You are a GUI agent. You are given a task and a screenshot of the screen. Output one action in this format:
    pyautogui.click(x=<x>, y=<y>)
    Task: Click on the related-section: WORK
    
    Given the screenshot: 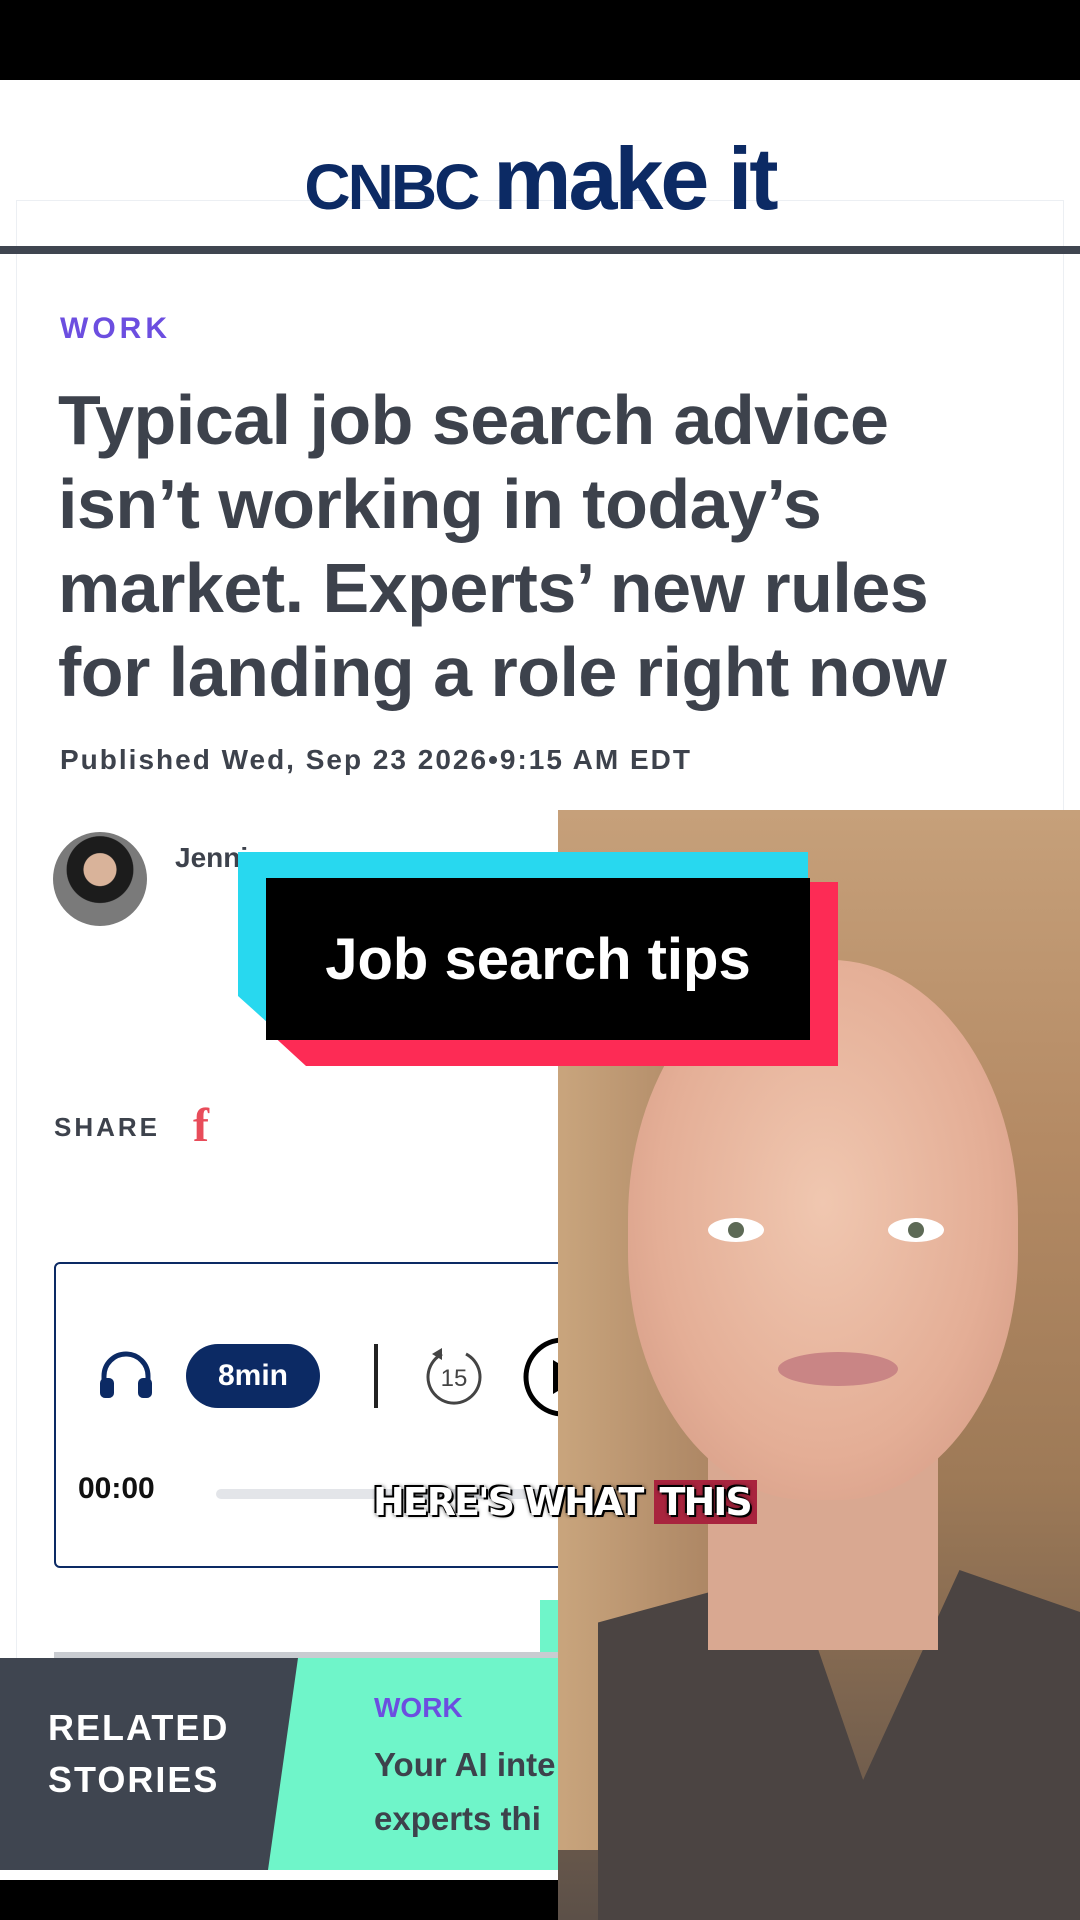 What is the action you would take?
    pyautogui.click(x=418, y=1707)
    